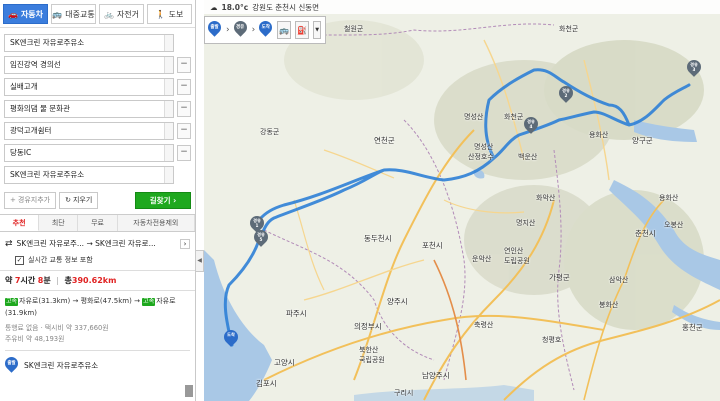 This screenshot has height=401, width=720. What do you see at coordinates (79, 200) in the screenshot?
I see `clear-button: ↻ 지우기` at bounding box center [79, 200].